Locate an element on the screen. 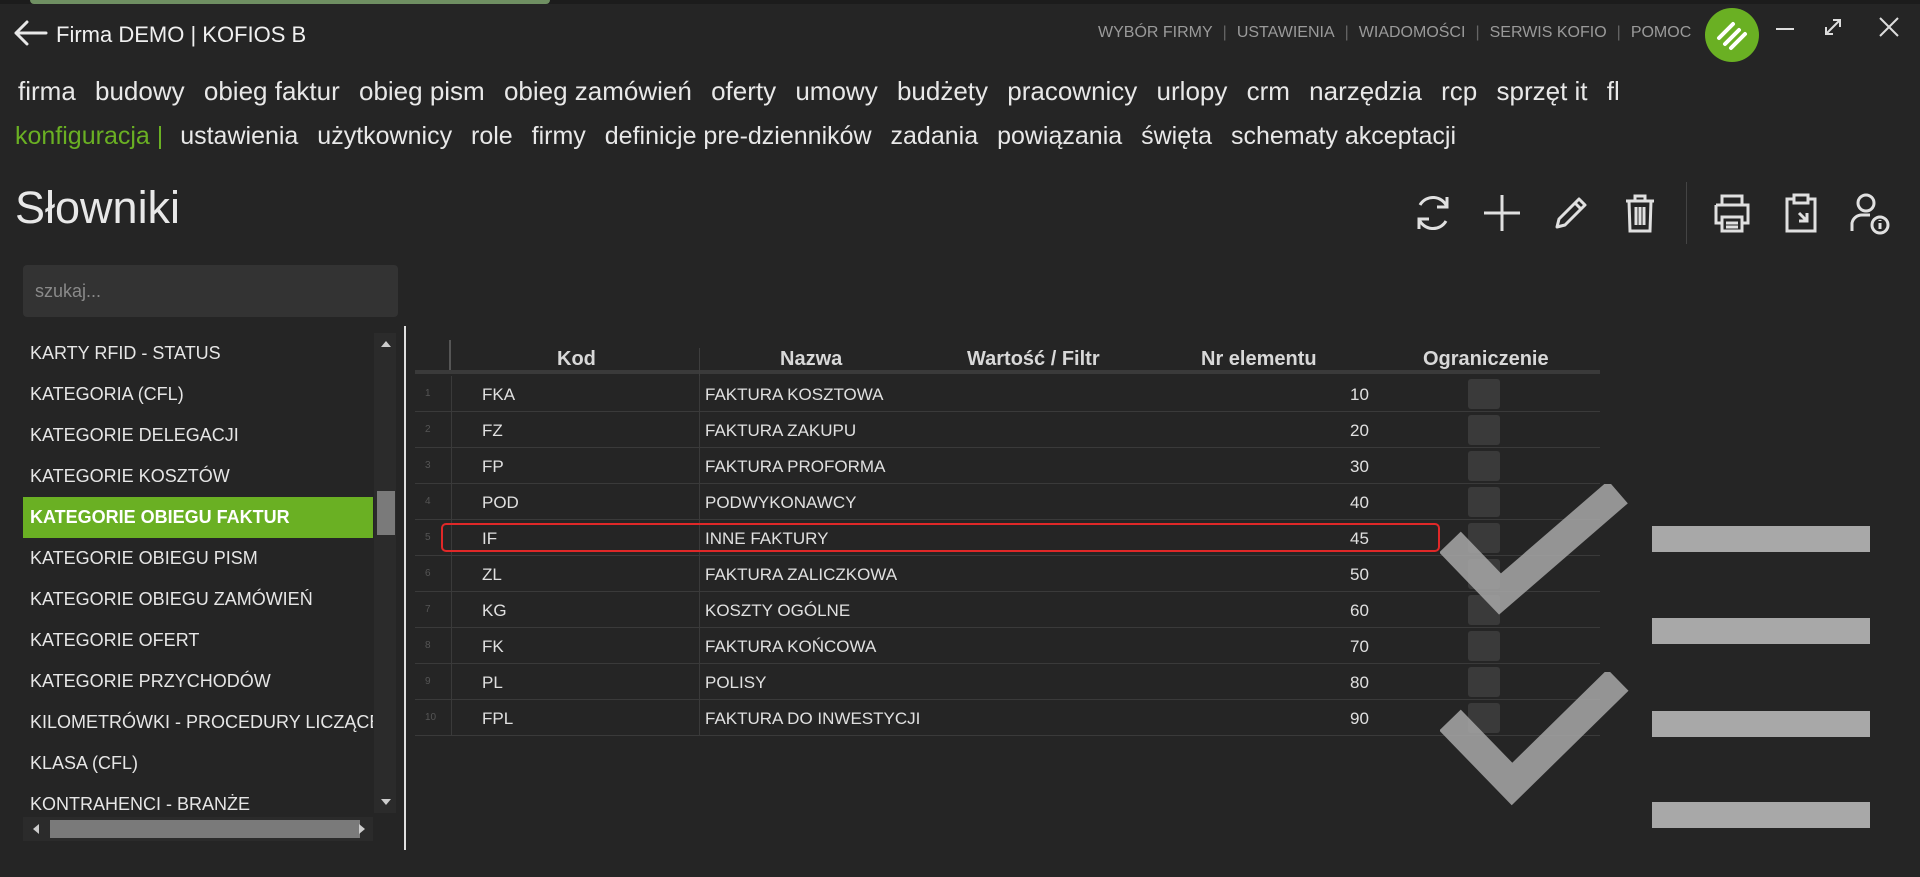 The image size is (1920, 877). table-row: 3 FP FAKTURA PROFORMA 30 is located at coordinates (1007, 466).